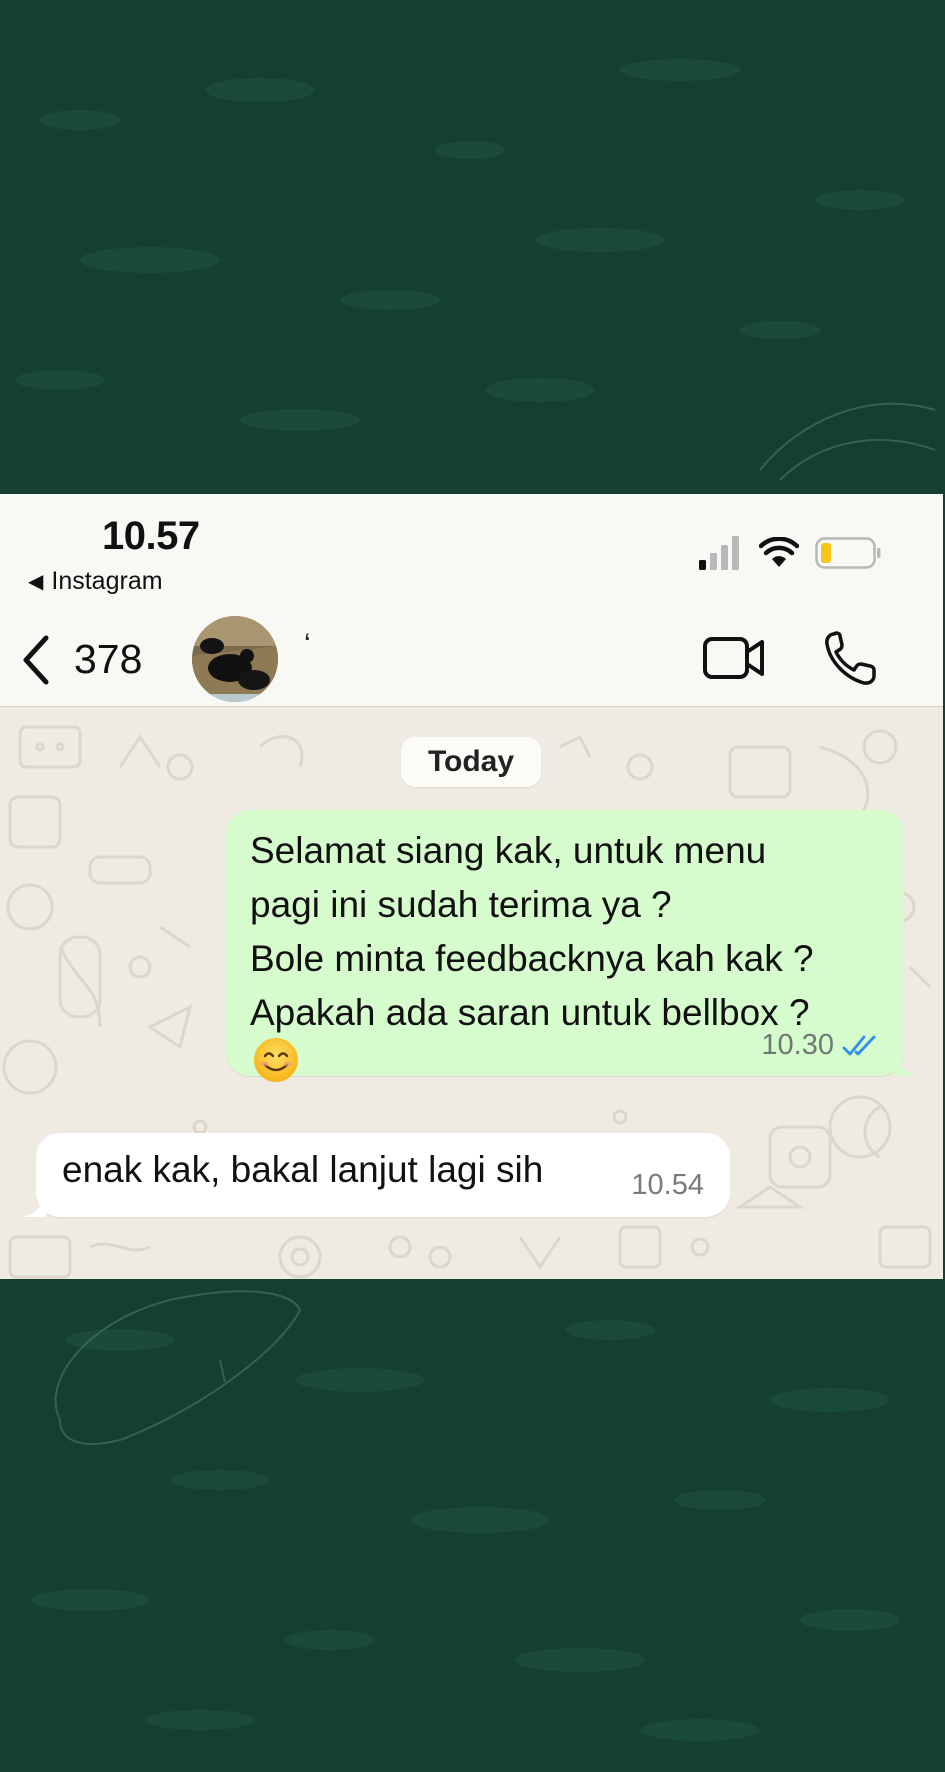 This screenshot has height=1772, width=945. I want to click on contact-name: ‘, so click(307, 645).